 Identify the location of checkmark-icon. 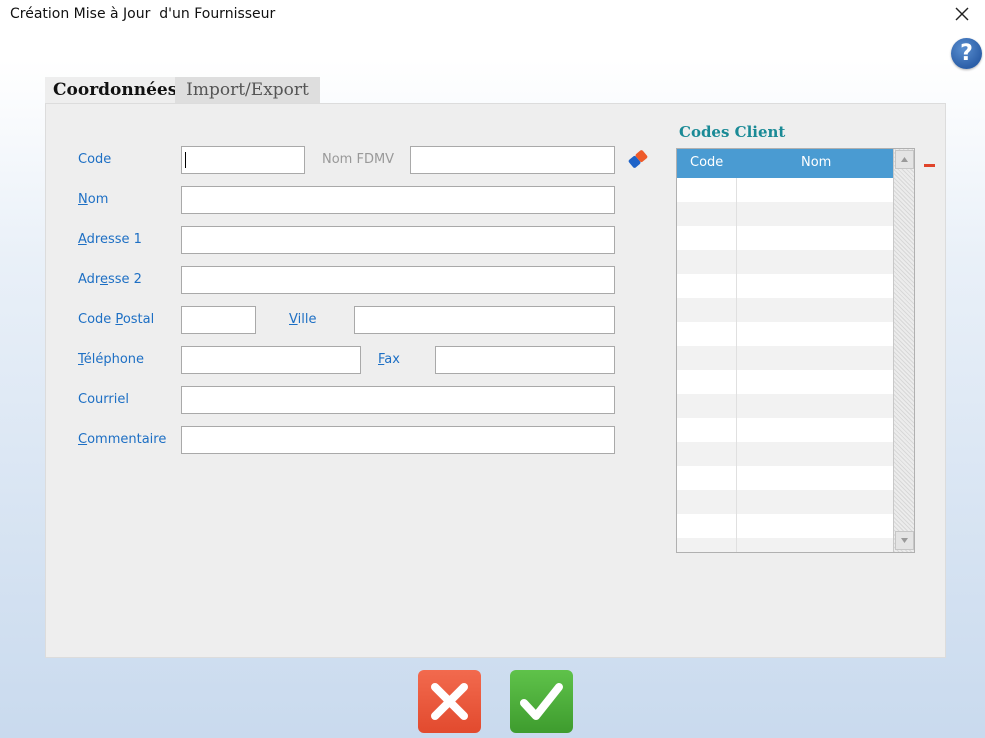
(541, 701).